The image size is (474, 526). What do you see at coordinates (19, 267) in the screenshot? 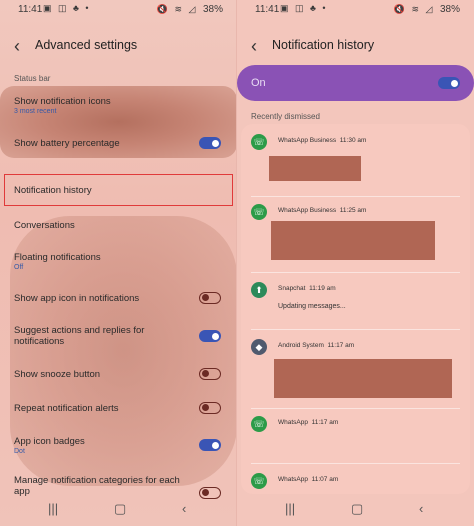
I see `setting-sub: Off` at bounding box center [19, 267].